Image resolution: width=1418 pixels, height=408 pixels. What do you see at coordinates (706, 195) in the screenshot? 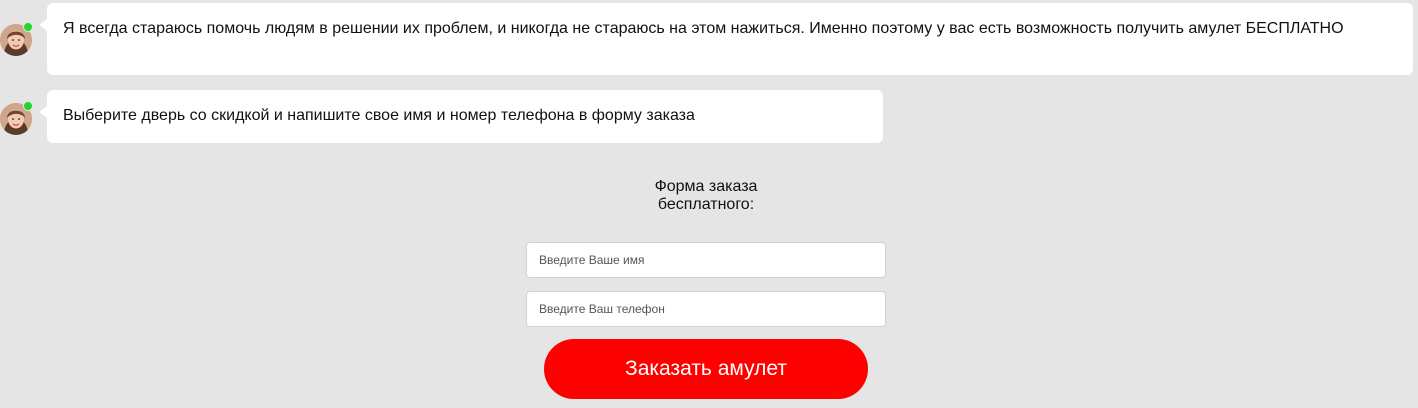
I see `form-title: Форма заказа бесплатного:` at bounding box center [706, 195].